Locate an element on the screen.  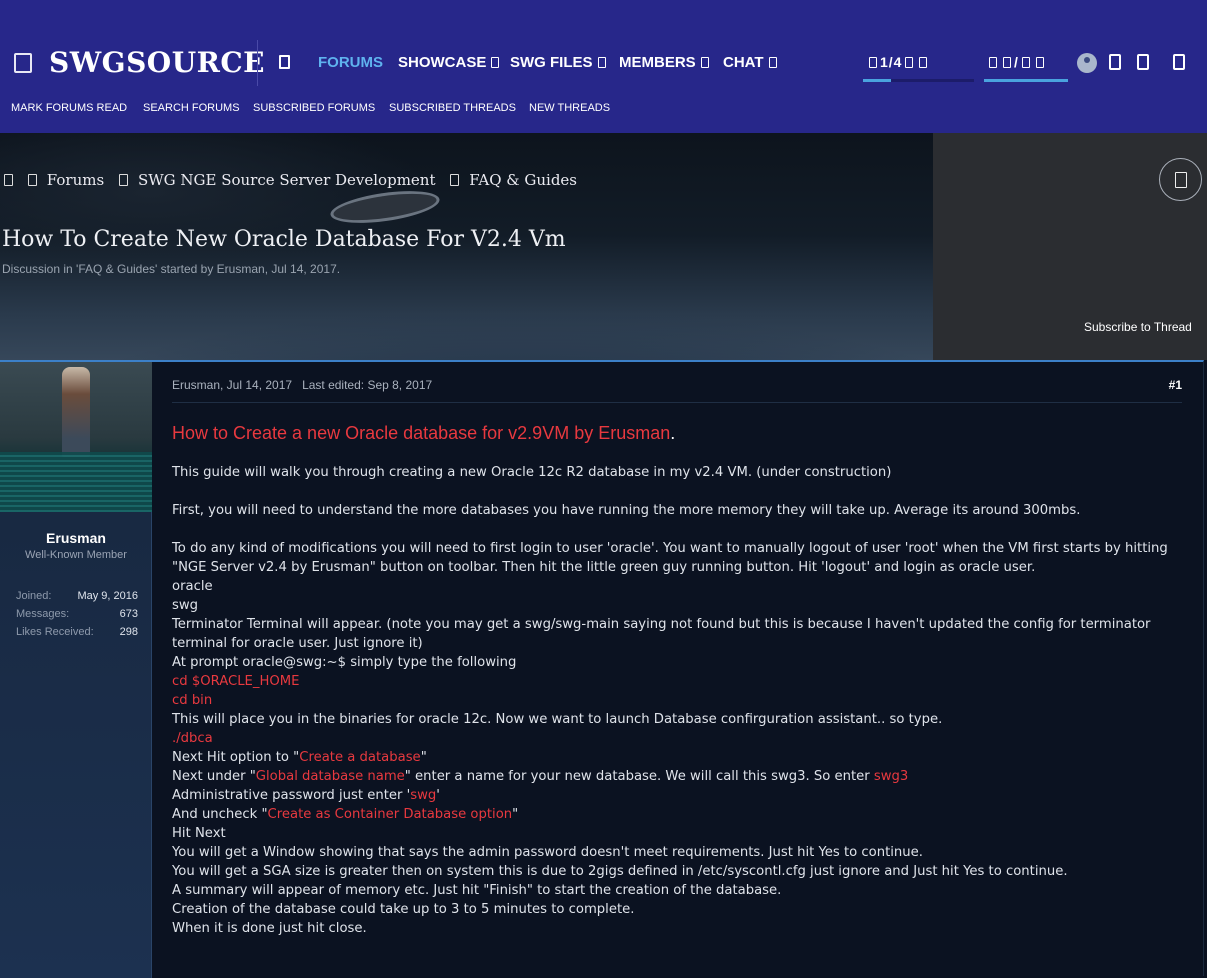
username: Erusman is located at coordinates (76, 538).